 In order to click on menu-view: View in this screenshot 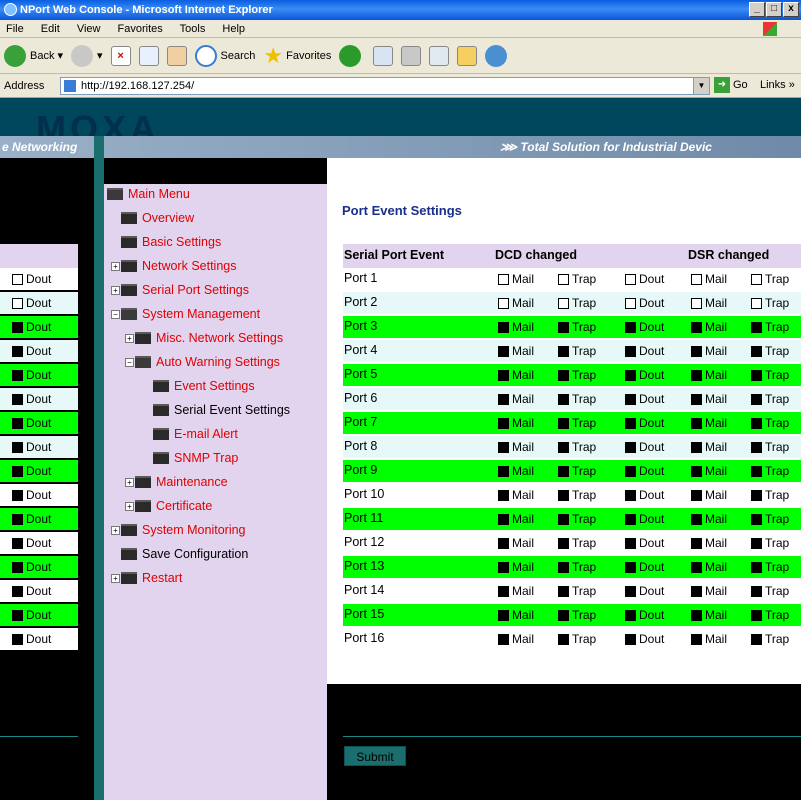, I will do `click(89, 29)`.